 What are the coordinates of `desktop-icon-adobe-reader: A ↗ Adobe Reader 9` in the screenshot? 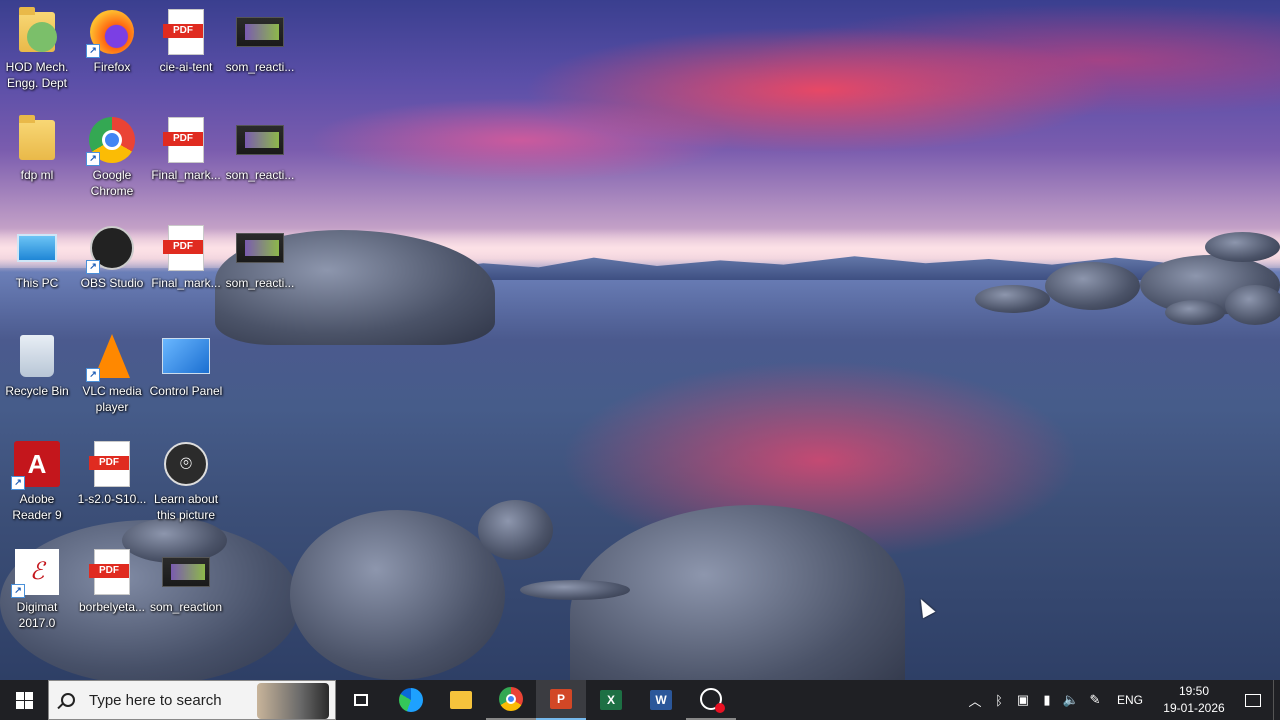 It's located at (37, 479).